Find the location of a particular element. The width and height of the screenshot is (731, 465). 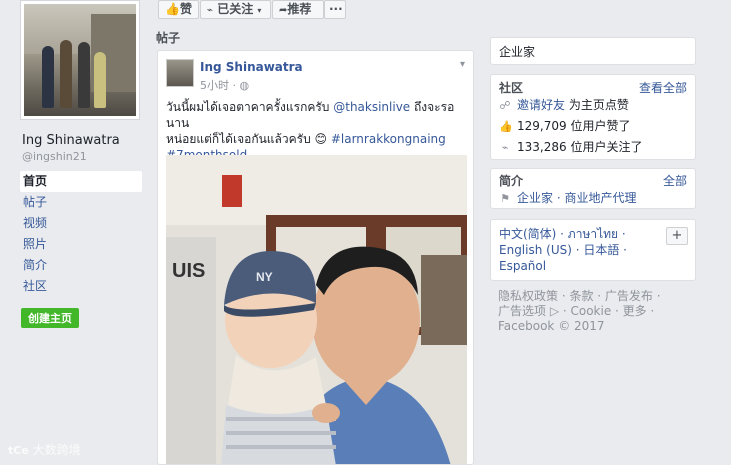

invite-friends-link: 邀请好友 is located at coordinates (541, 105).